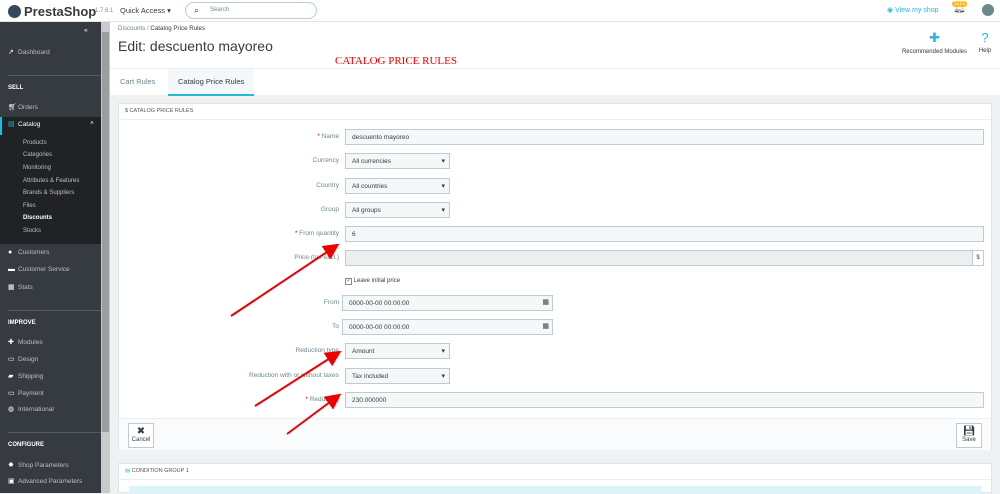 Image resolution: width=1000 pixels, height=494 pixels. I want to click on arrow-from-quantity, so click(285, 280).